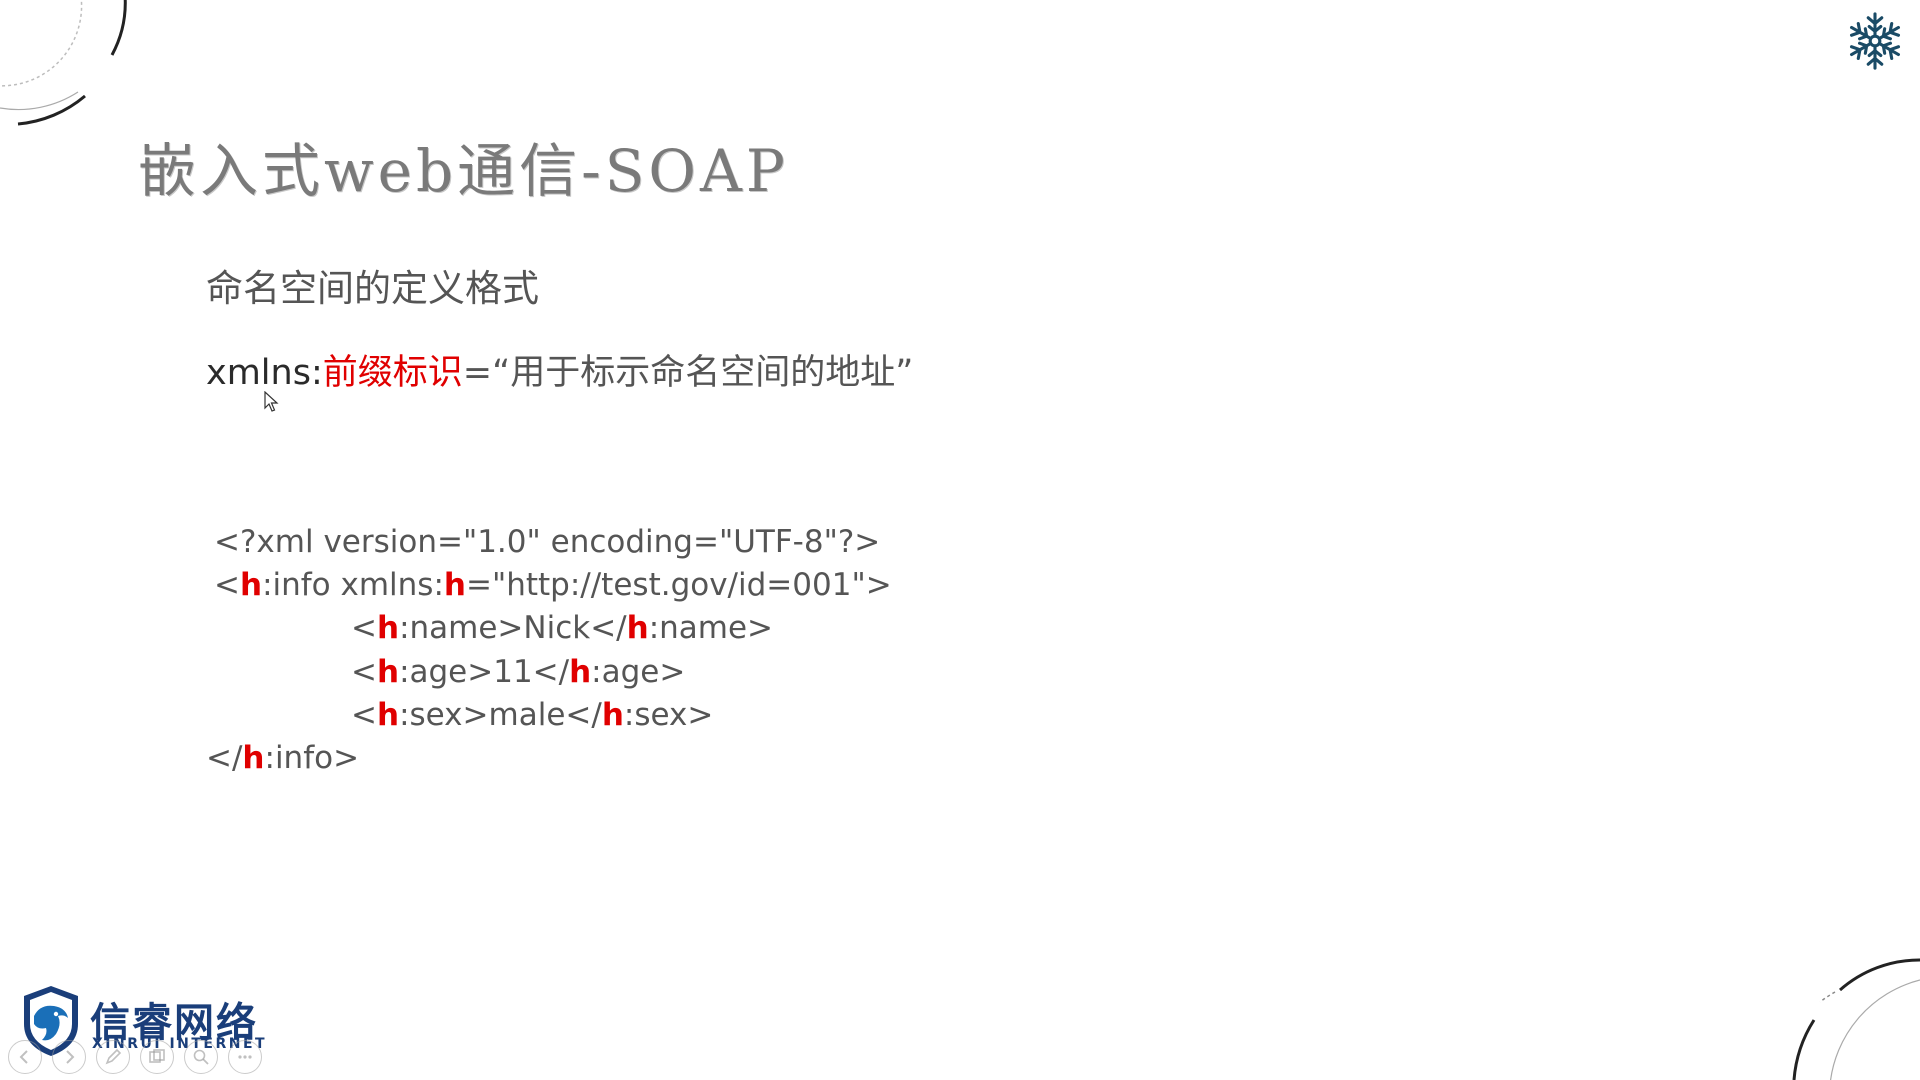 This screenshot has height=1080, width=1920. What do you see at coordinates (463, 171) in the screenshot?
I see `slide-title: 嵌入式web通信-SOAP` at bounding box center [463, 171].